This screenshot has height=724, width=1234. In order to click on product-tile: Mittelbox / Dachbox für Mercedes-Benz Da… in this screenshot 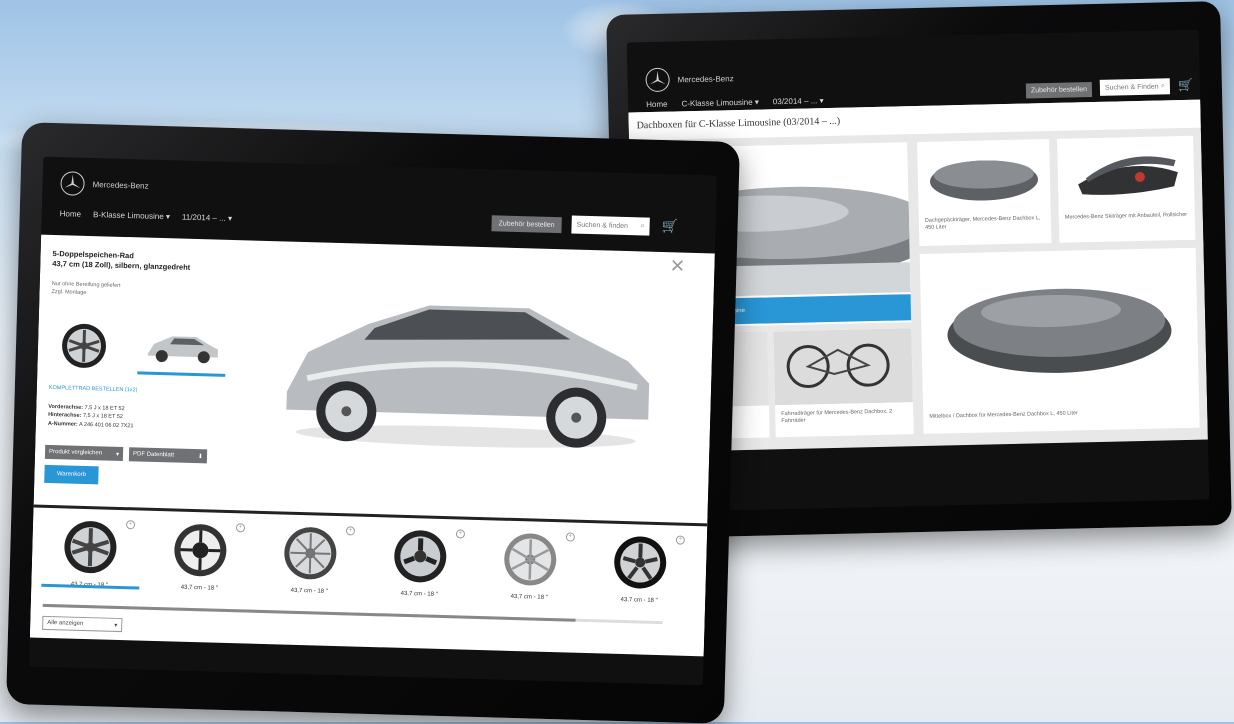, I will do `click(1060, 341)`.